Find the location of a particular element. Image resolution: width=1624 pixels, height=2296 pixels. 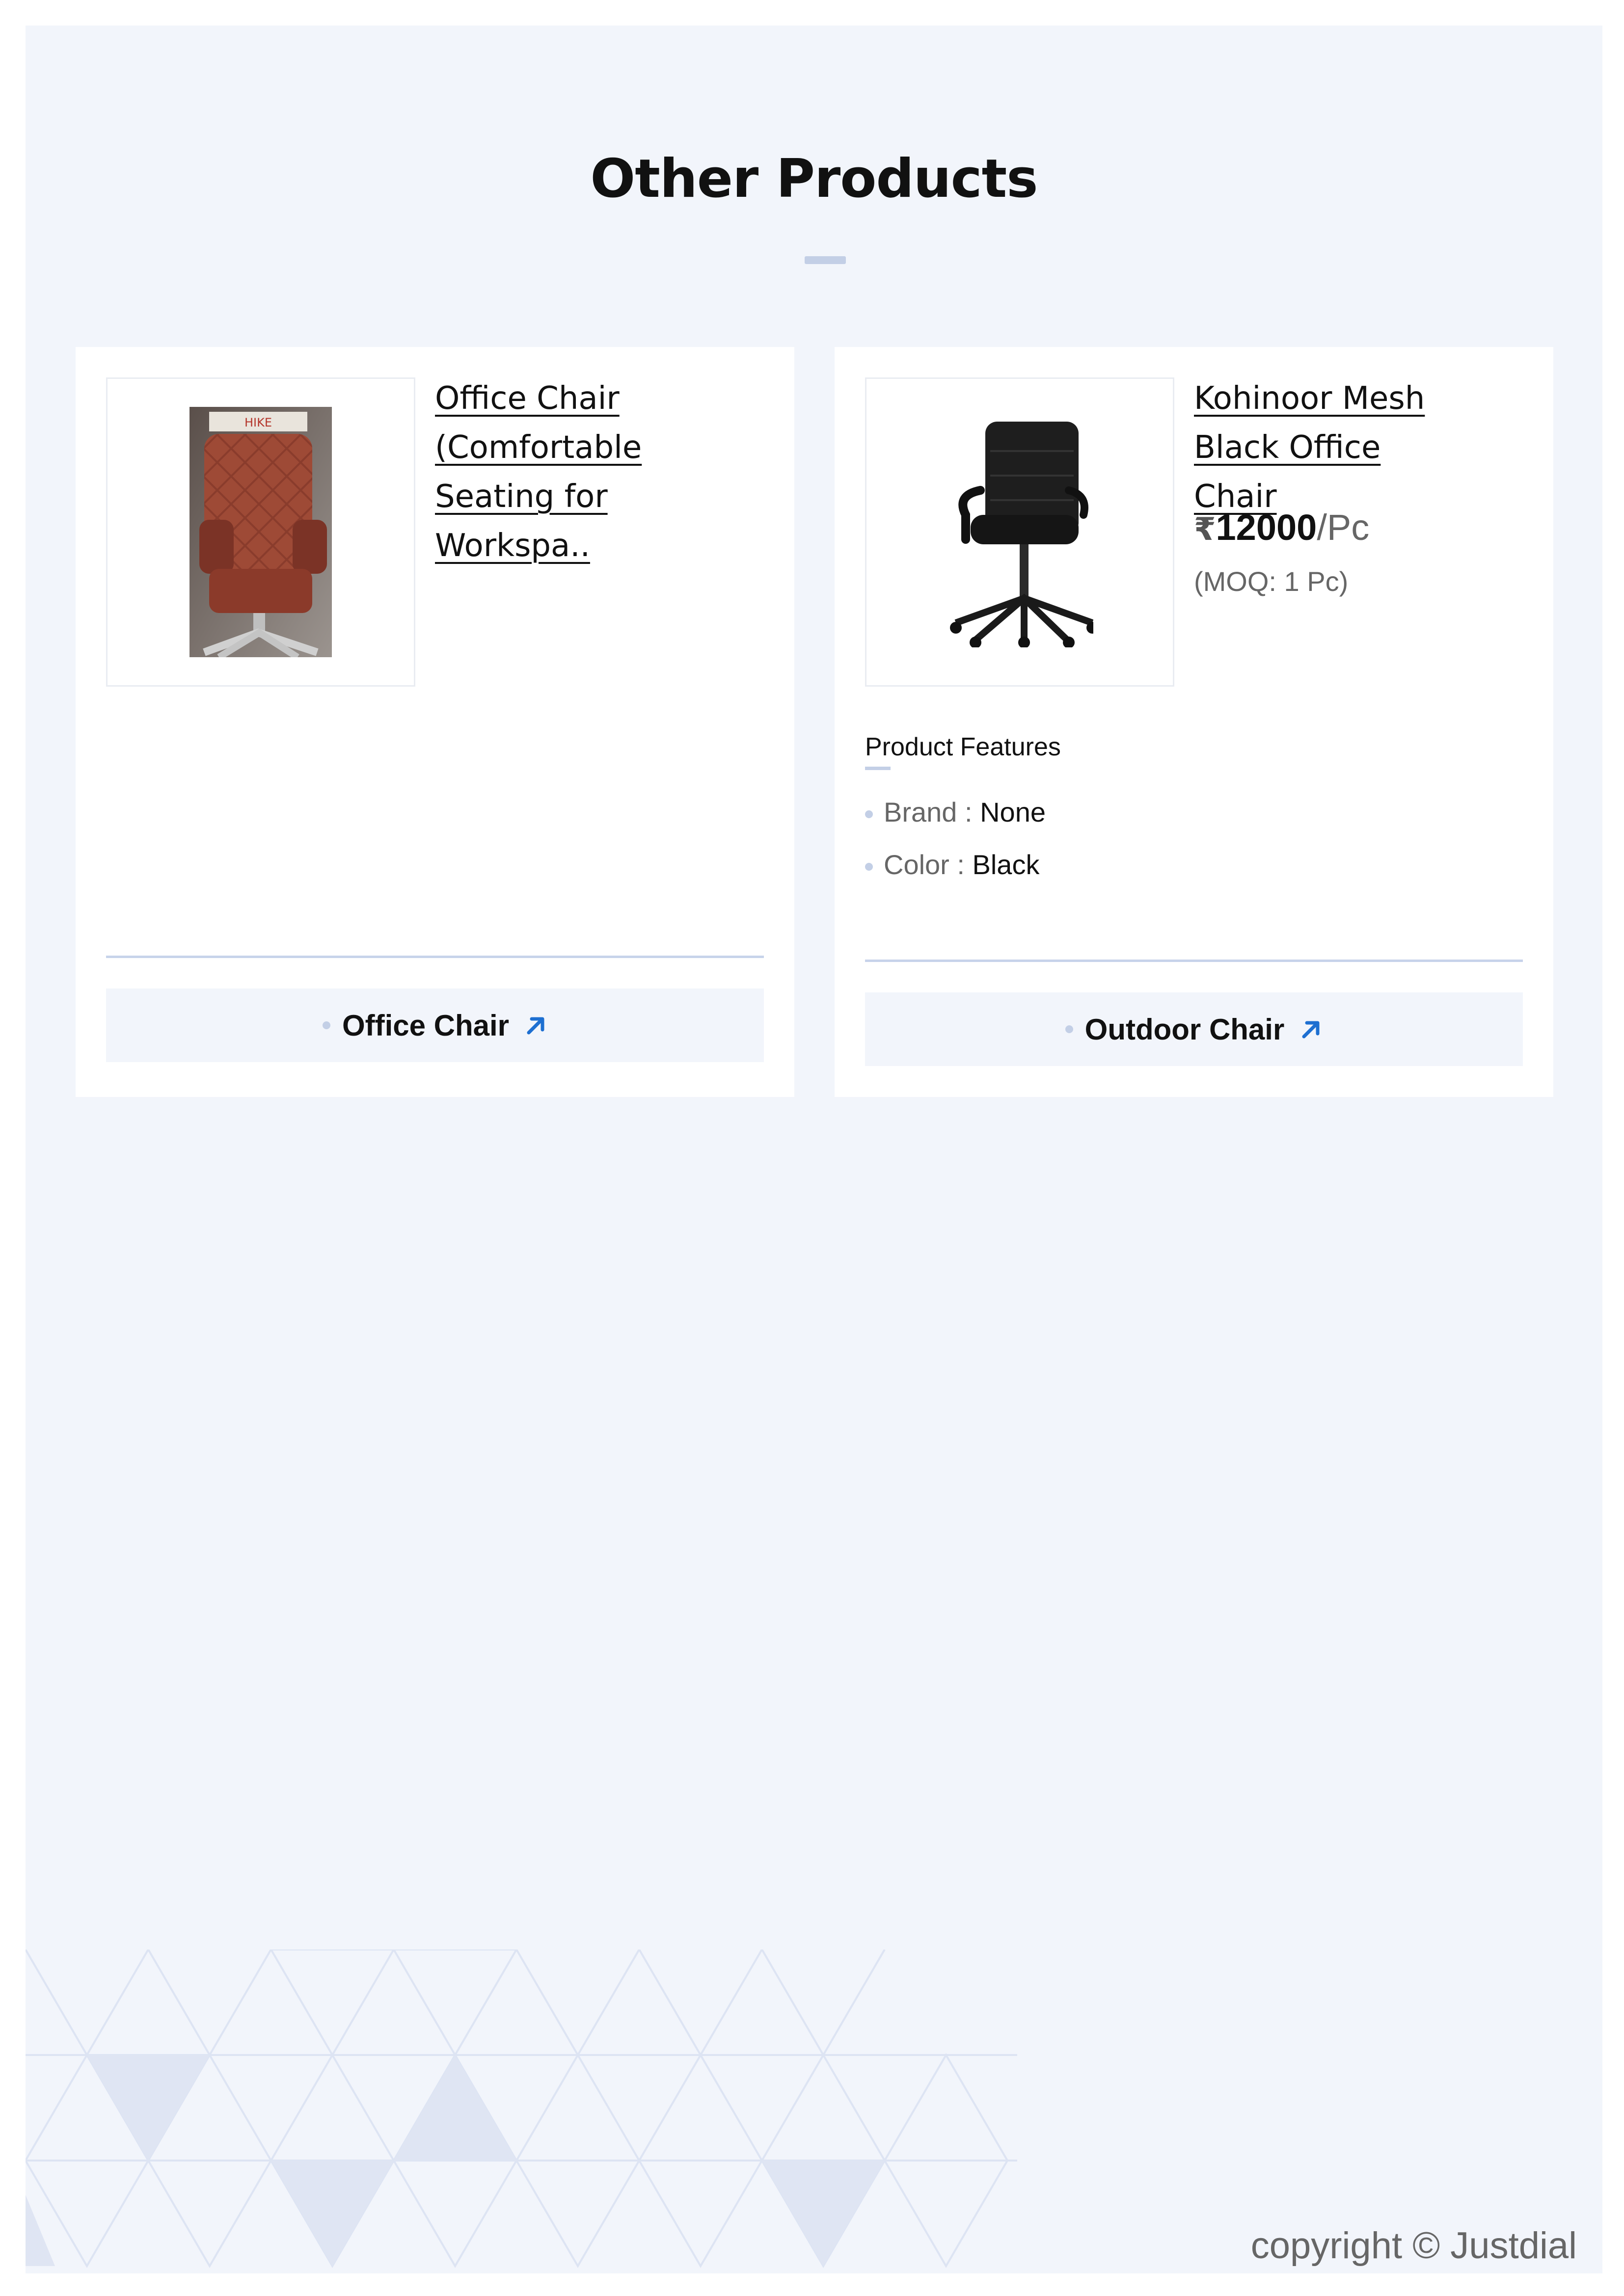

minimum-order-quantity: (MOQ: 1 Pc) is located at coordinates (1271, 582).